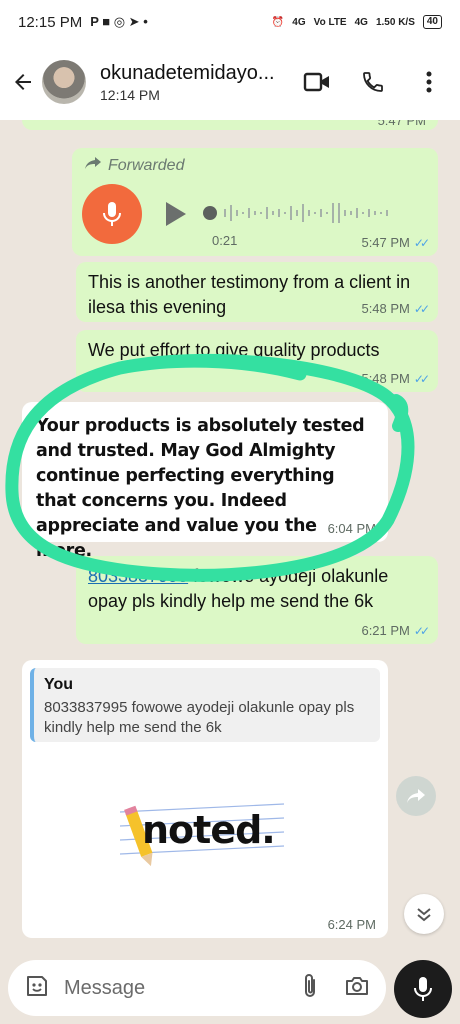  I want to click on noted-sticker: noted., so click(202, 833).